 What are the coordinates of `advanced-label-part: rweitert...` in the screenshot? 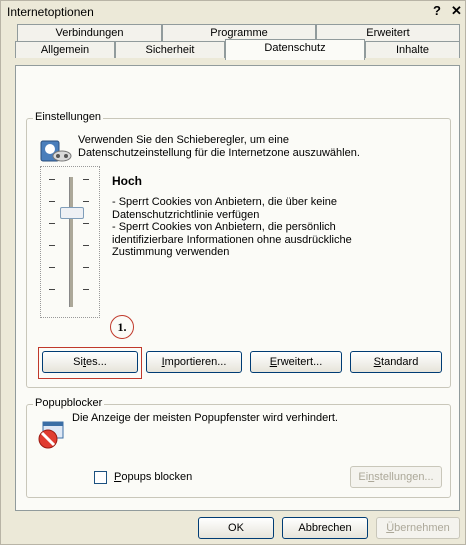 It's located at (300, 362).